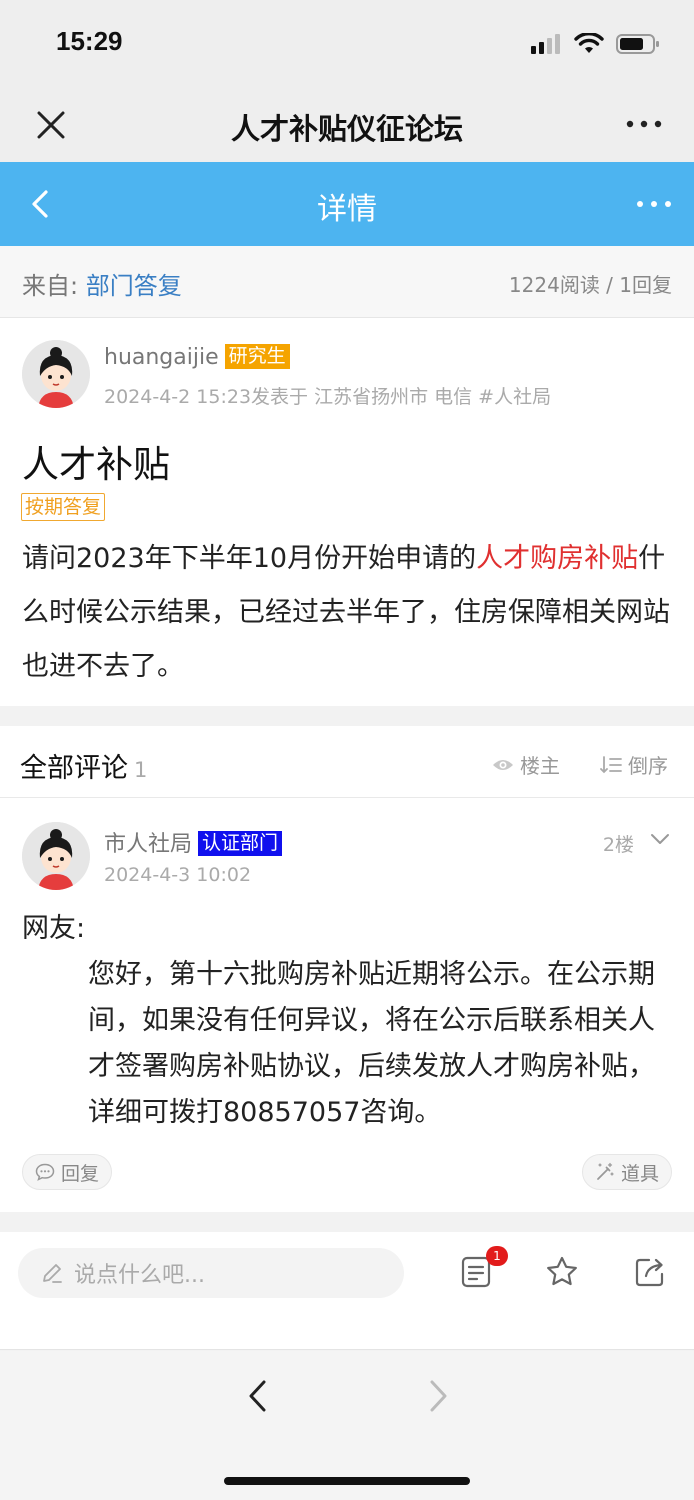 This screenshot has width=694, height=1500. I want to click on post-title: 人才补贴, so click(96, 464).